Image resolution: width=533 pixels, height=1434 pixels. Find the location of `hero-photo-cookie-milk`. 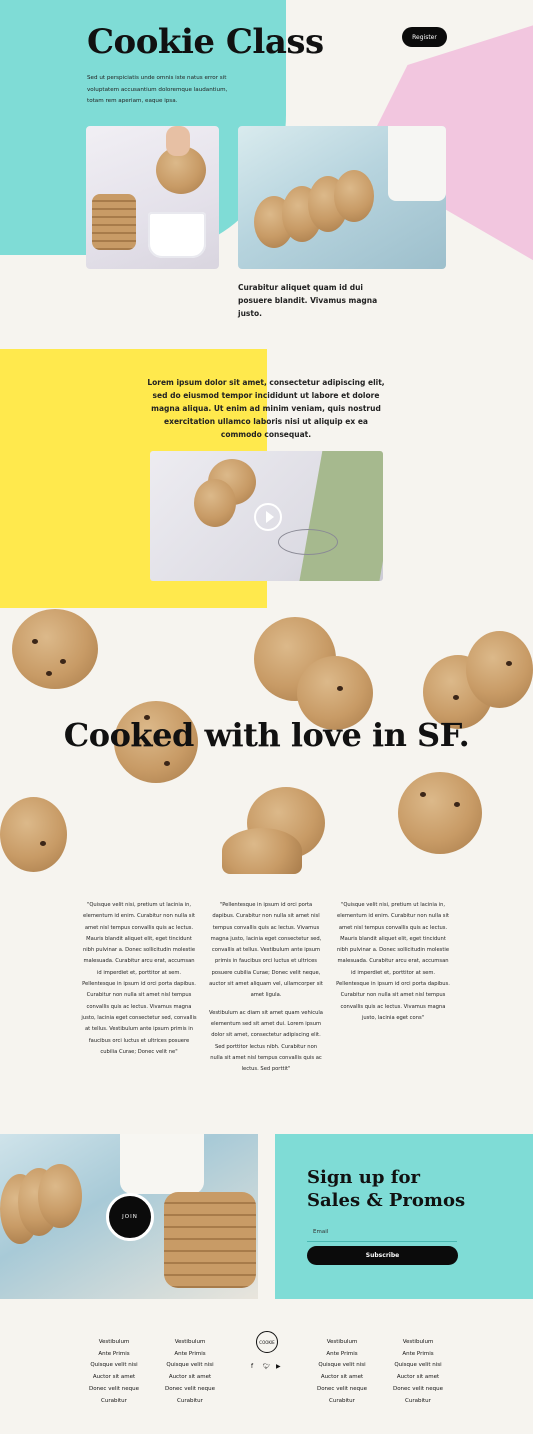

hero-photo-cookie-milk is located at coordinates (152, 197).